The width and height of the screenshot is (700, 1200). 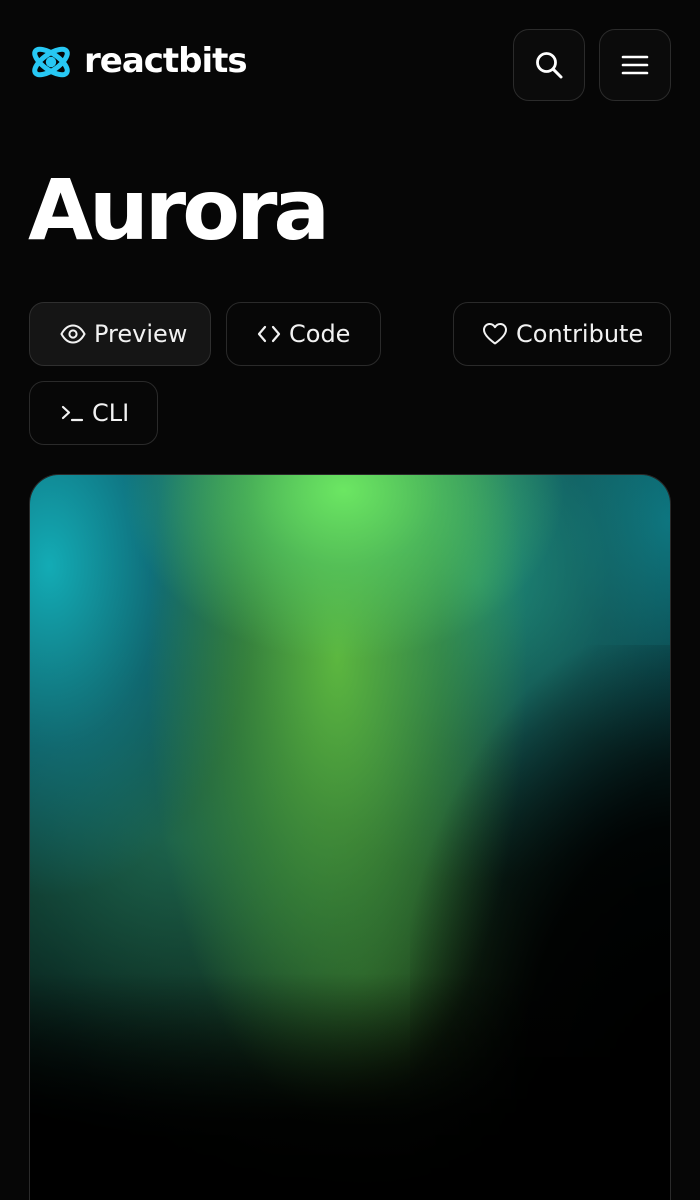 What do you see at coordinates (350, 65) in the screenshot?
I see `site-header: reactbits` at bounding box center [350, 65].